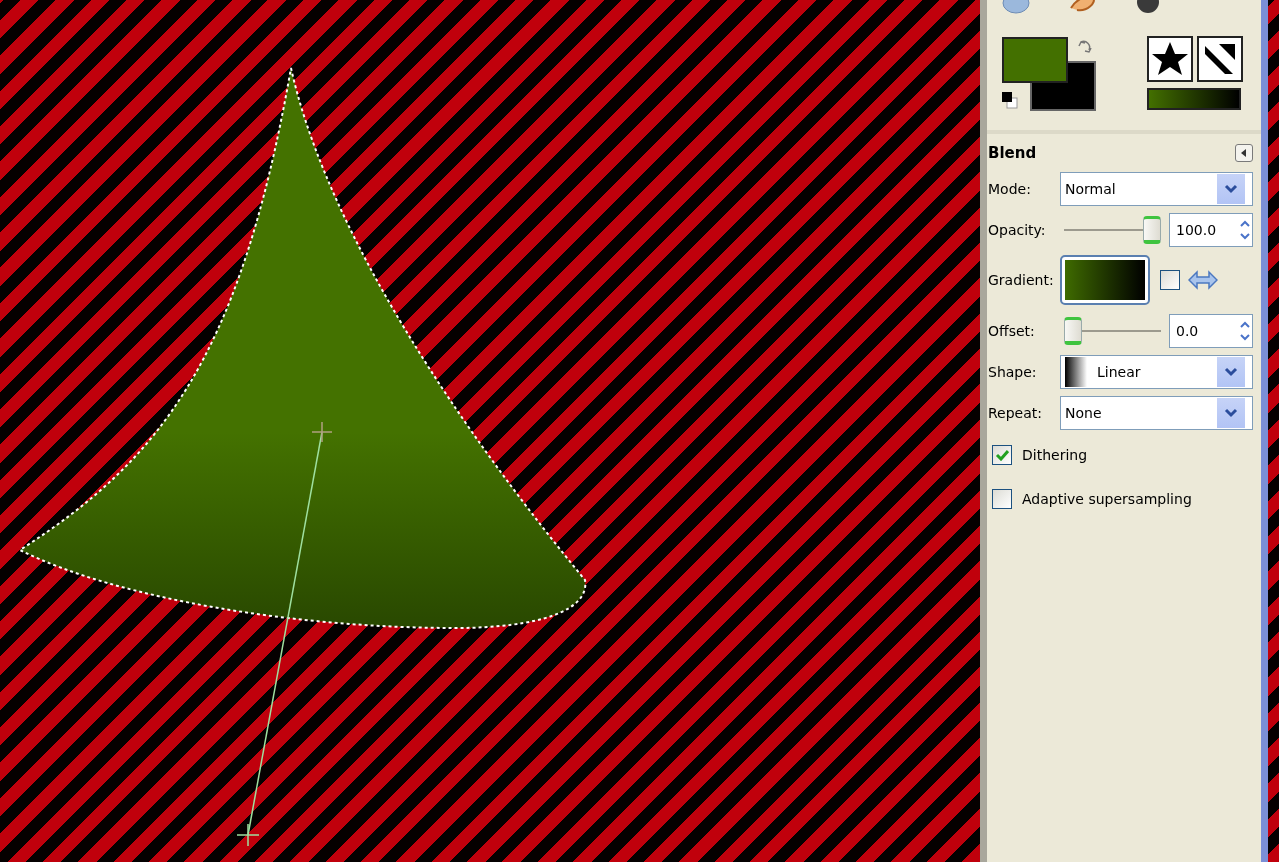 The image size is (1279, 862). What do you see at coordinates (1009, 188) in the screenshot?
I see `mode-label: Mode:` at bounding box center [1009, 188].